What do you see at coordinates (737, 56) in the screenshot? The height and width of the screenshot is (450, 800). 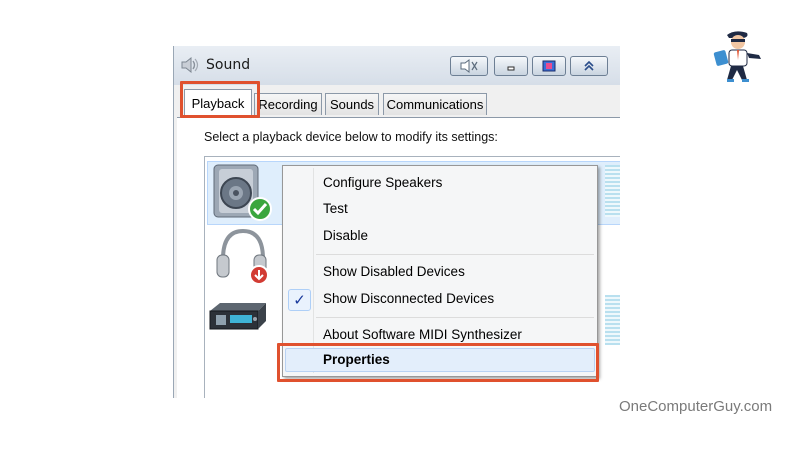 I see `computer-guy-logo-icon` at bounding box center [737, 56].